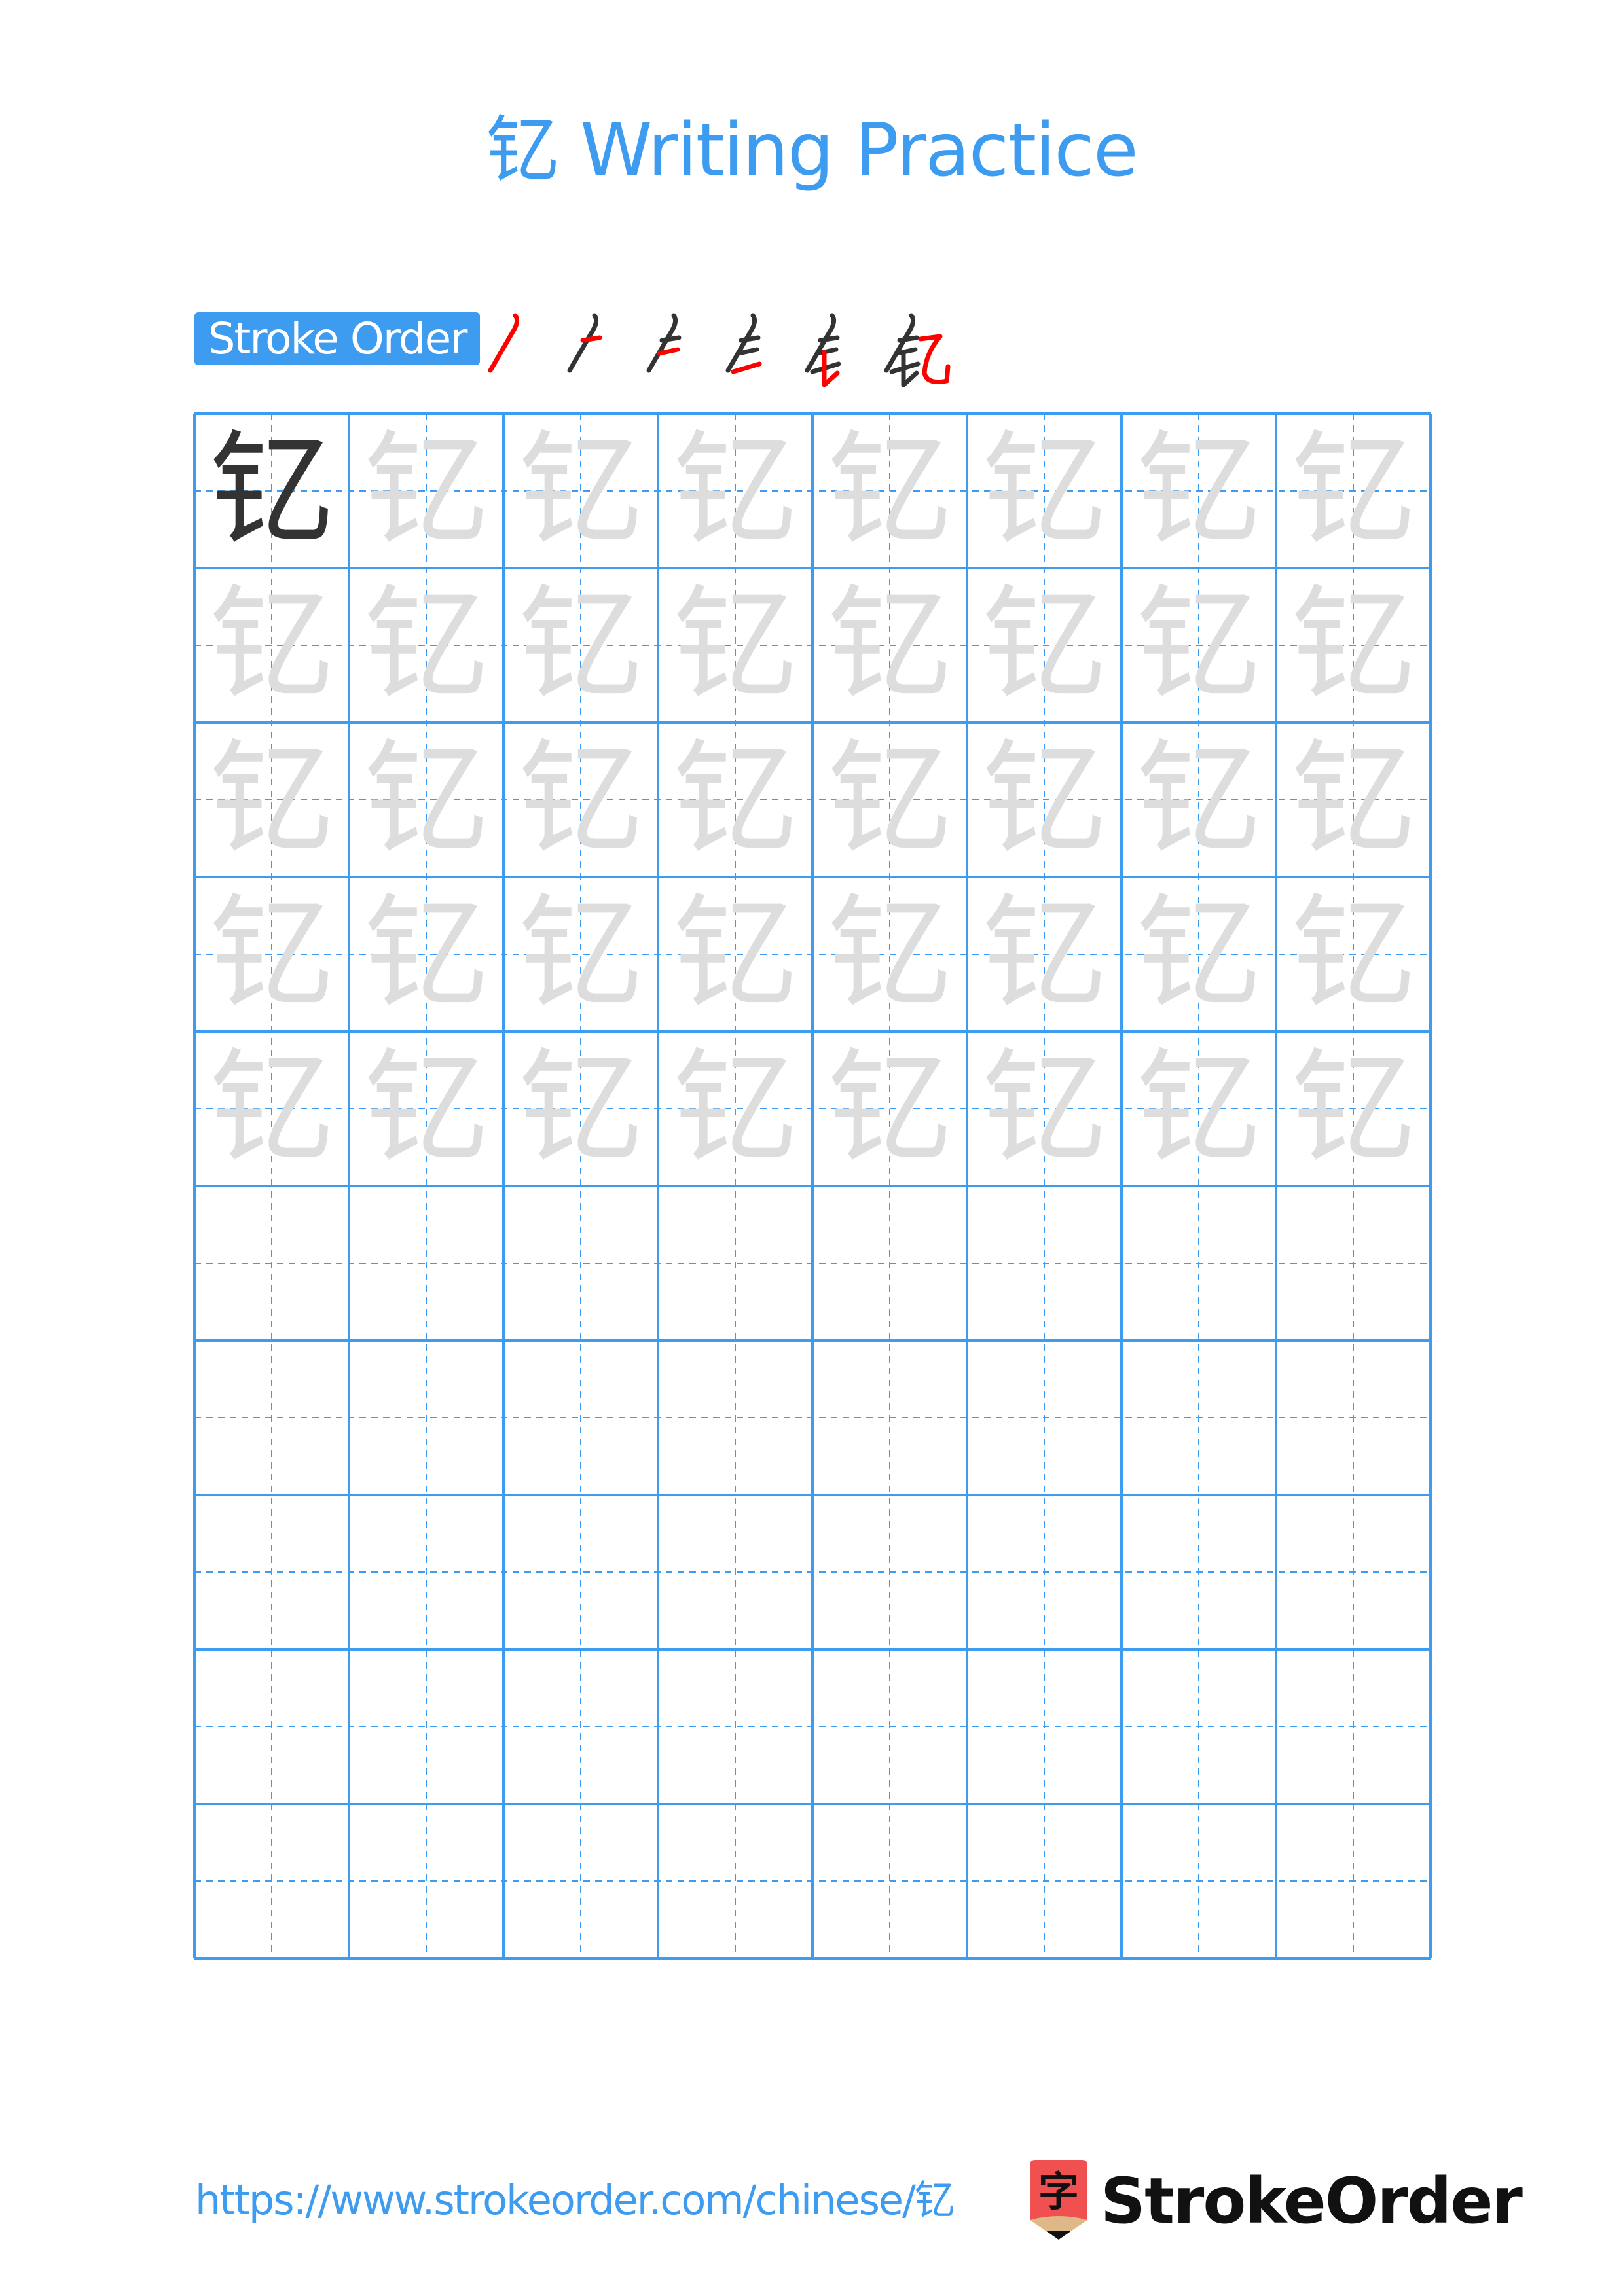  Describe the element at coordinates (1312, 2201) in the screenshot. I see `logo-text: StrokeOrder` at that location.